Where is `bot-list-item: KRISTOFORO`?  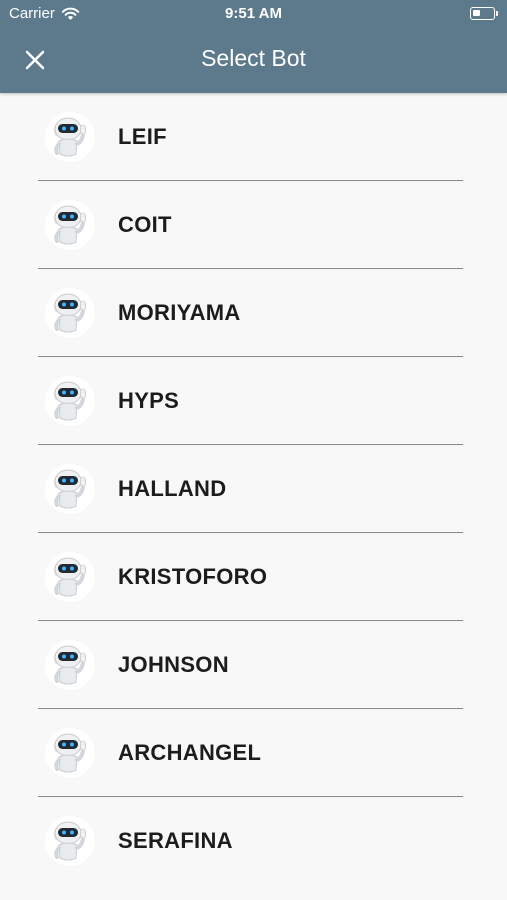 bot-list-item: KRISTOFORO is located at coordinates (250, 577).